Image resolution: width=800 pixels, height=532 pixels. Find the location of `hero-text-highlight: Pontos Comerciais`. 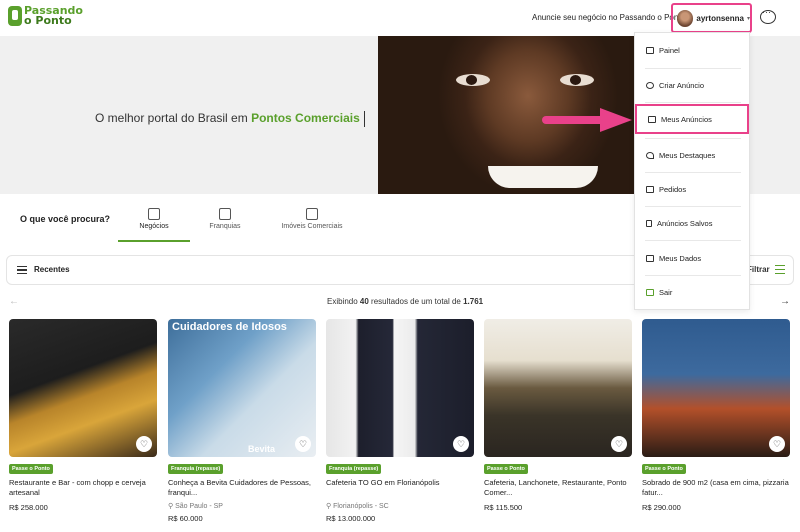

hero-text-highlight: Pontos Comerciais is located at coordinates (305, 118).